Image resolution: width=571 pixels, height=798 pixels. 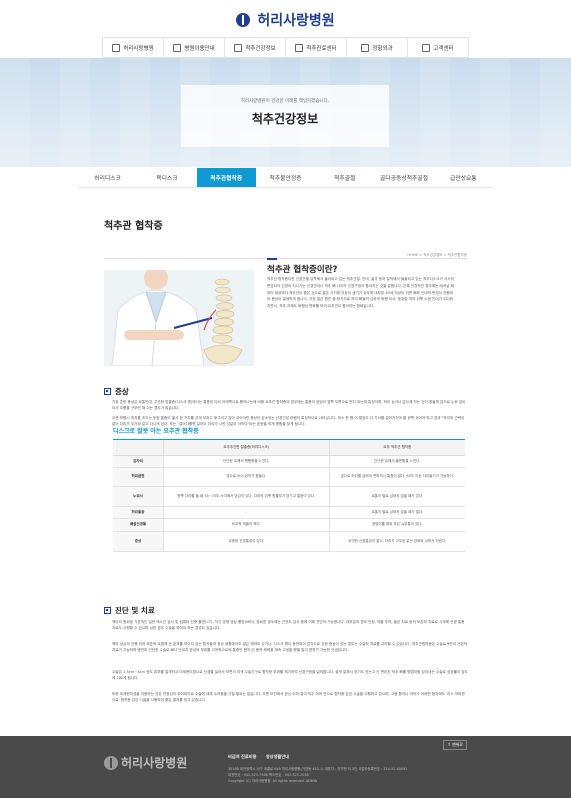 I want to click on bone-icon, so click(x=365, y=47).